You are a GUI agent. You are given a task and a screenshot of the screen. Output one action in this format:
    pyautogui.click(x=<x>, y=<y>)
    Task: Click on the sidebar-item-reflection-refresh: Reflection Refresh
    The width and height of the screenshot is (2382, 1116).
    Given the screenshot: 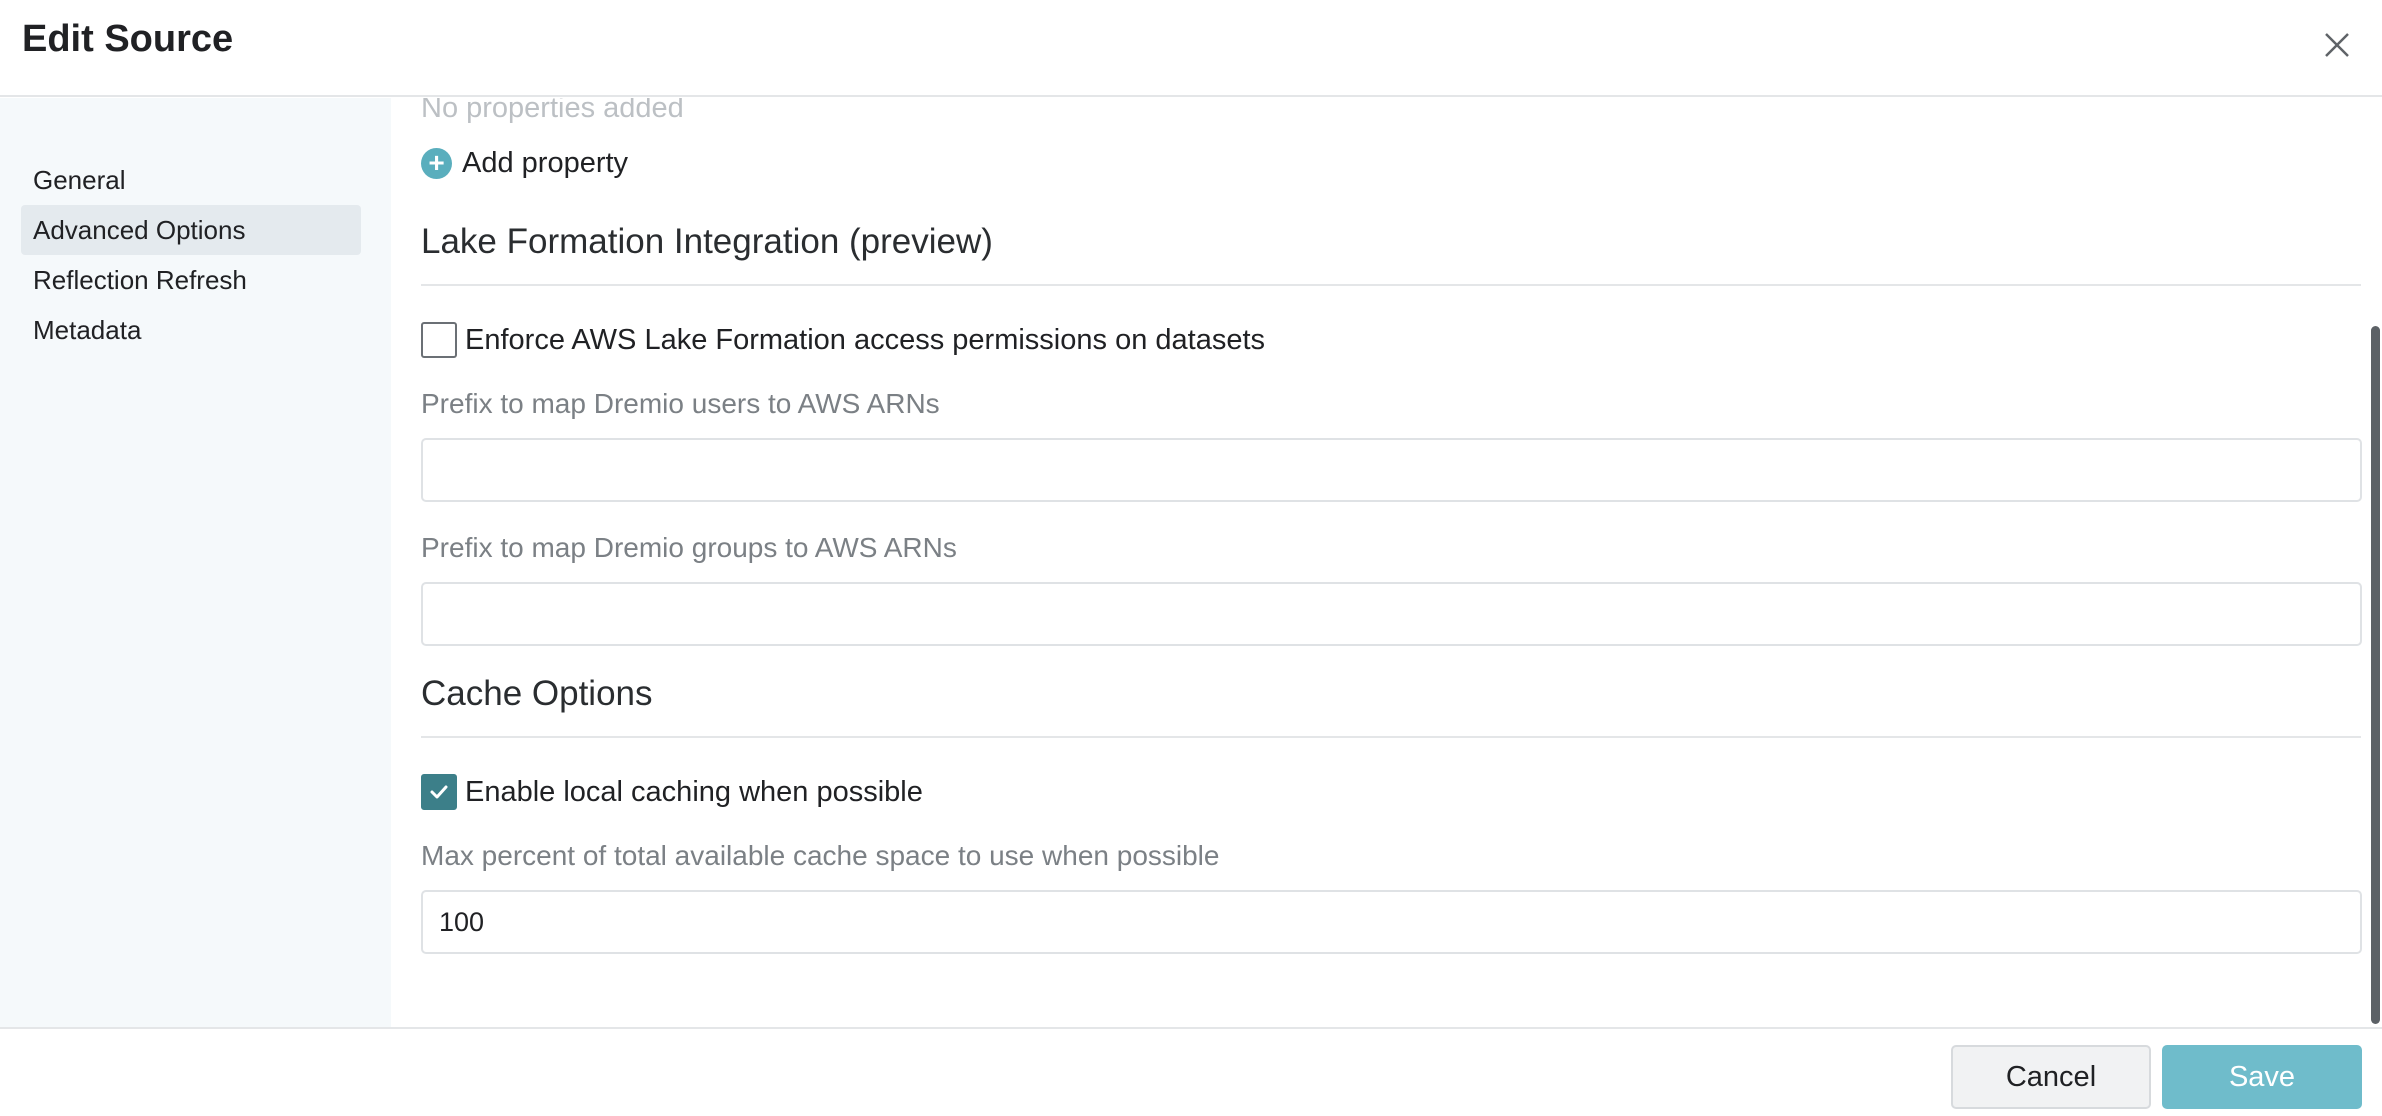 What is the action you would take?
    pyautogui.click(x=191, y=280)
    